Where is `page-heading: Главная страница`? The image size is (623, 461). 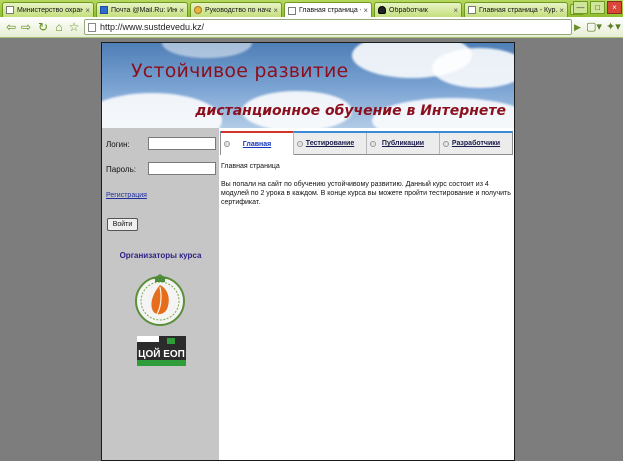
page-heading: Главная страница is located at coordinates (250, 166).